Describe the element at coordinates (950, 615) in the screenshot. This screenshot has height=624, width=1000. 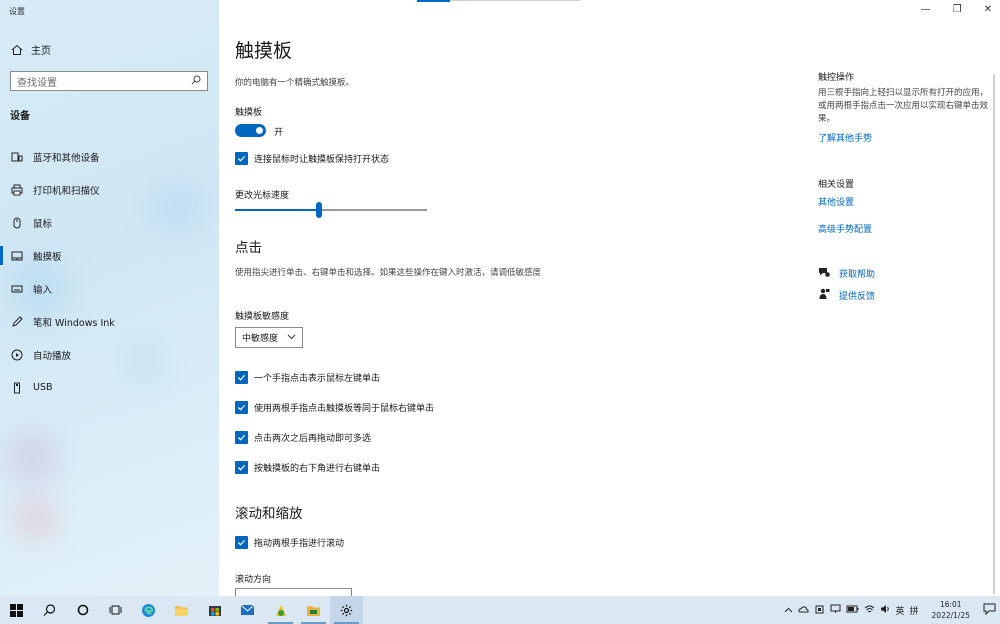
I see `clock-date: 2022/1/25` at that location.